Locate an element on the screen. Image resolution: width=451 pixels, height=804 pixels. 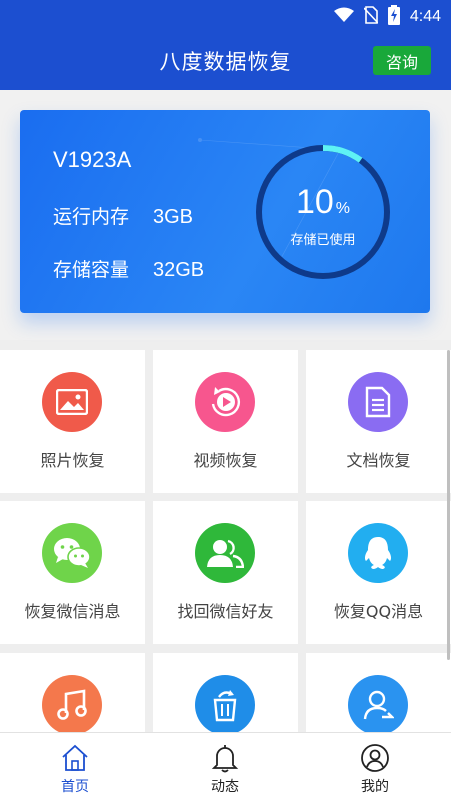
bell-icon is located at coordinates (225, 758).